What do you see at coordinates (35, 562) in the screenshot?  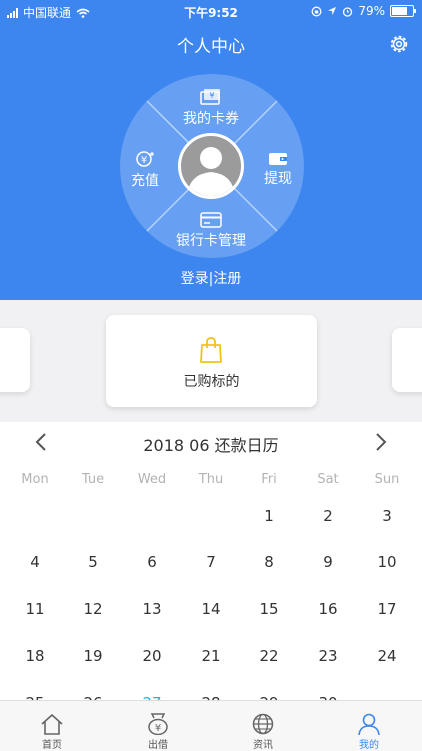 I see `calendar-day: 4` at bounding box center [35, 562].